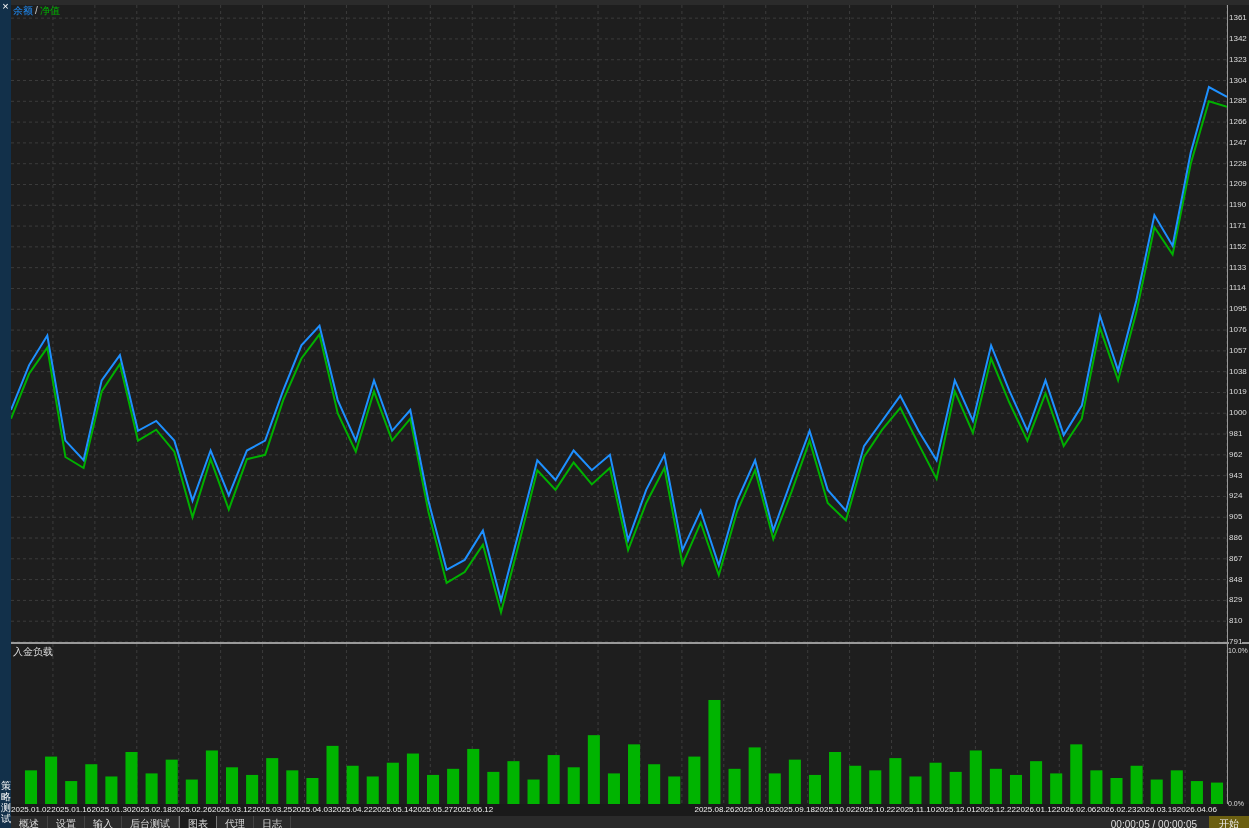  Describe the element at coordinates (66, 822) in the screenshot. I see `tab: 设置` at that location.